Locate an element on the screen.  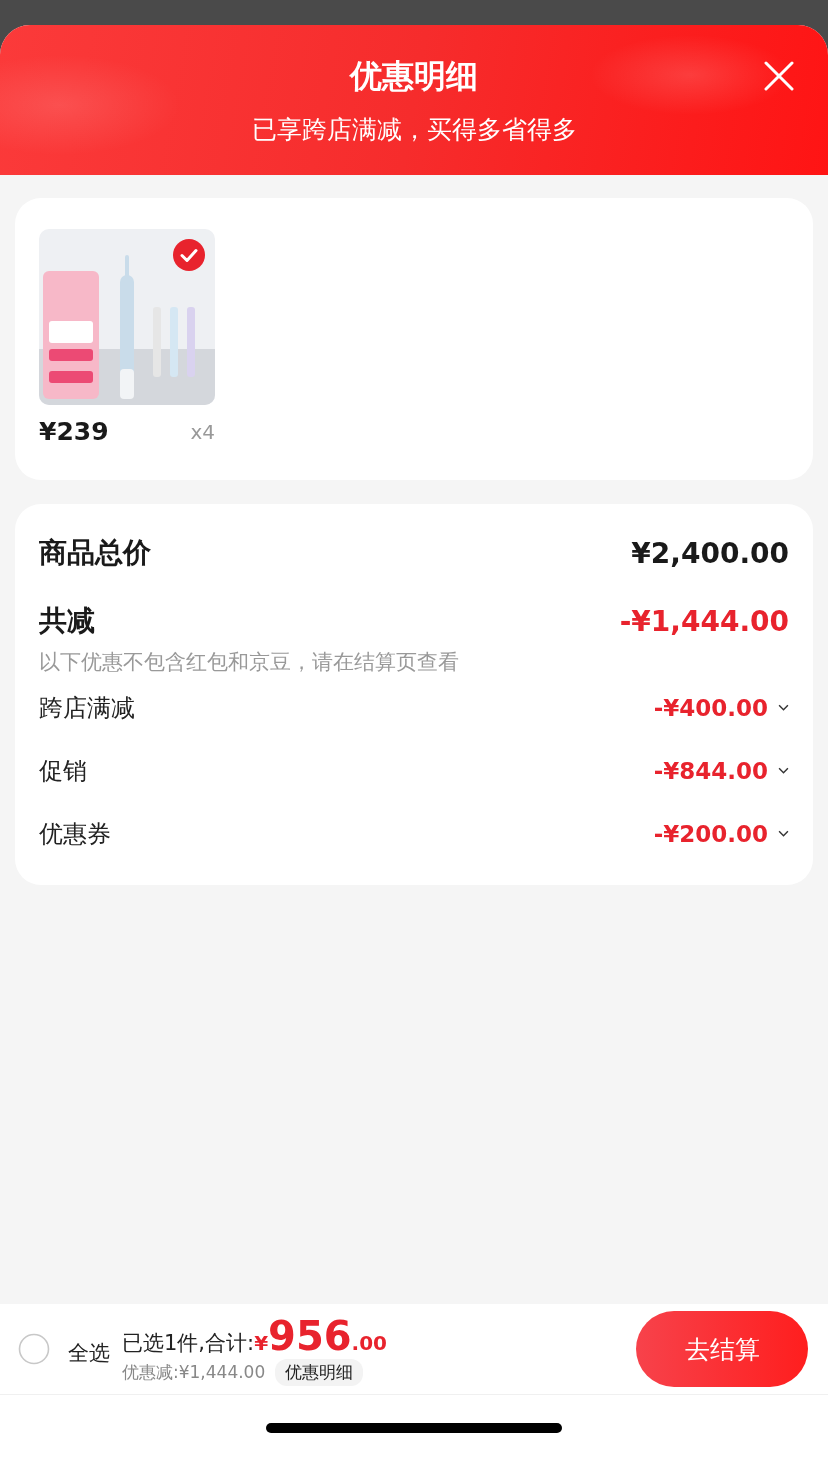
discount-item-label: 跨店满减 is located at coordinates (87, 708).